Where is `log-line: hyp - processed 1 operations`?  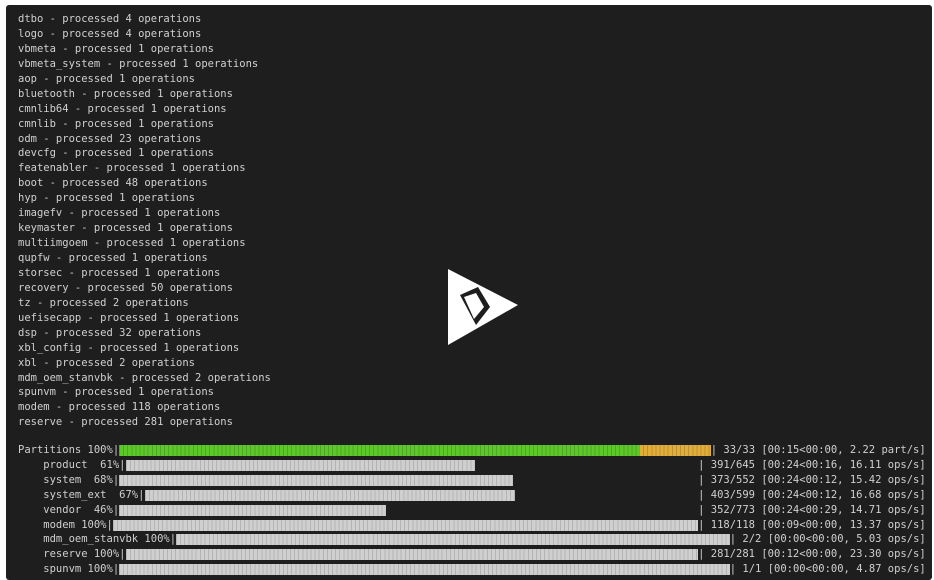 log-line: hyp - processed 1 operations is located at coordinates (107, 198).